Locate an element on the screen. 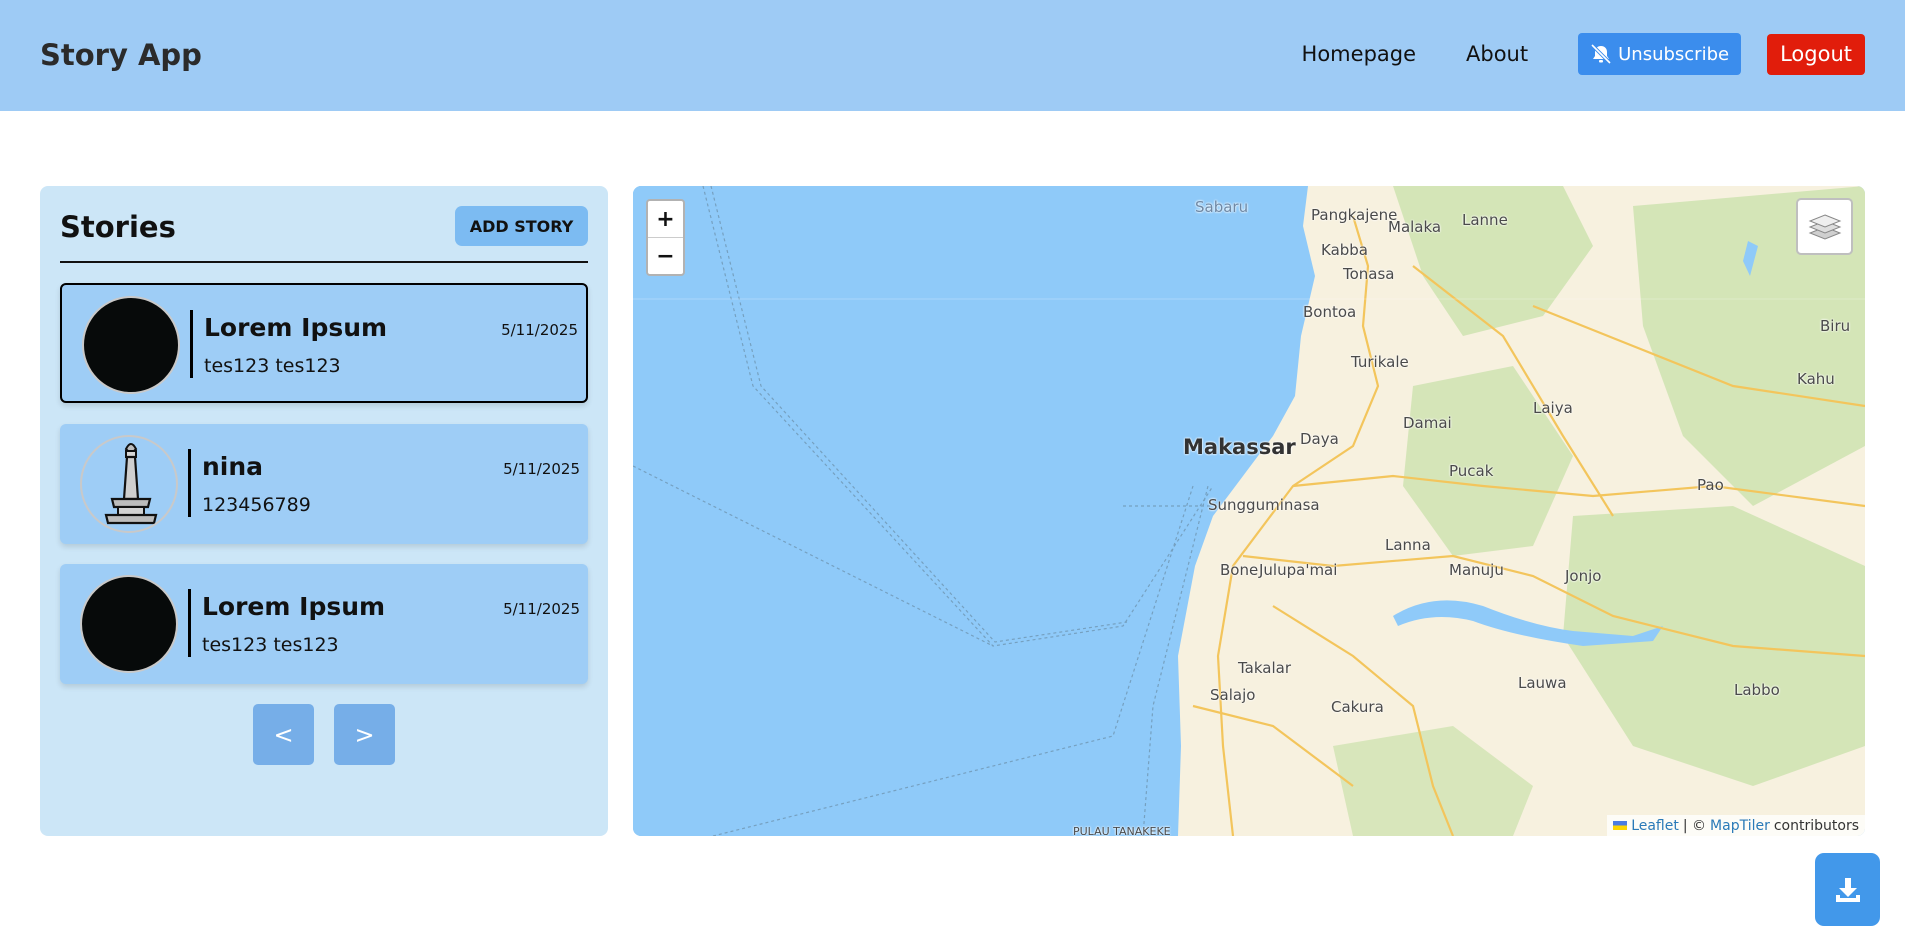 The width and height of the screenshot is (1905, 947). map-label: Laiya is located at coordinates (1553, 408).